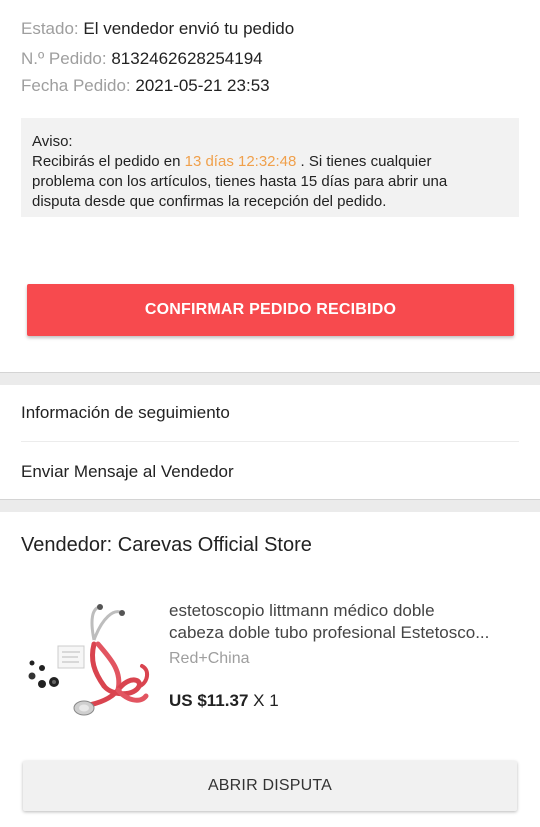  Describe the element at coordinates (270, 310) in the screenshot. I see `confirm-received-button: CONFIRMAR PEDIDO RECIBIDO` at that location.